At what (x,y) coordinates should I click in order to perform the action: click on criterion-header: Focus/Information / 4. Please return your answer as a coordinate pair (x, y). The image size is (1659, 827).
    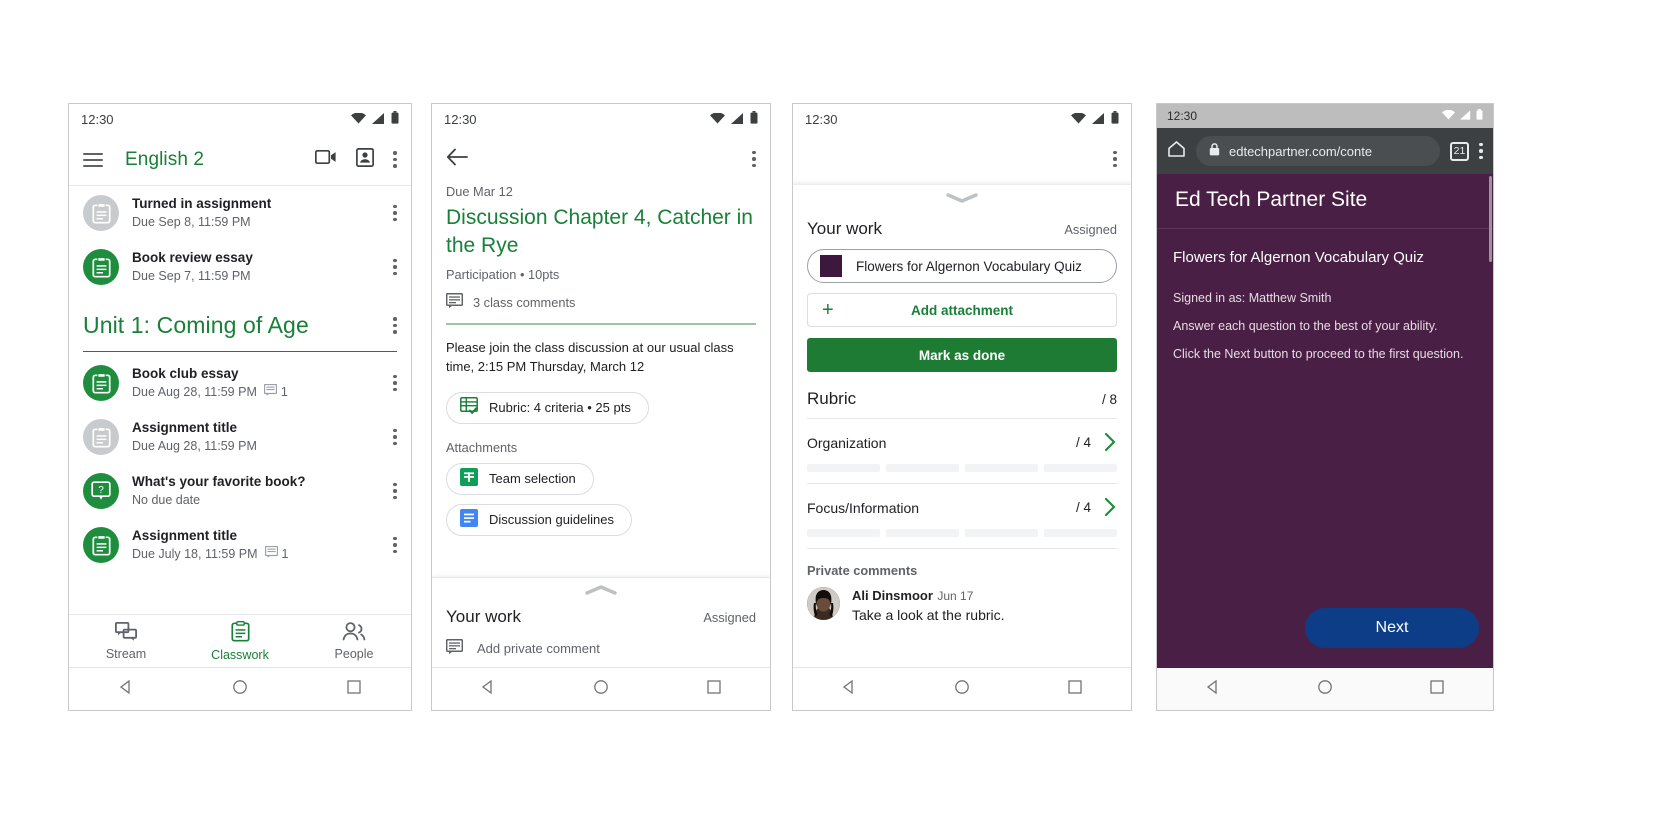
    Looking at the image, I should click on (962, 507).